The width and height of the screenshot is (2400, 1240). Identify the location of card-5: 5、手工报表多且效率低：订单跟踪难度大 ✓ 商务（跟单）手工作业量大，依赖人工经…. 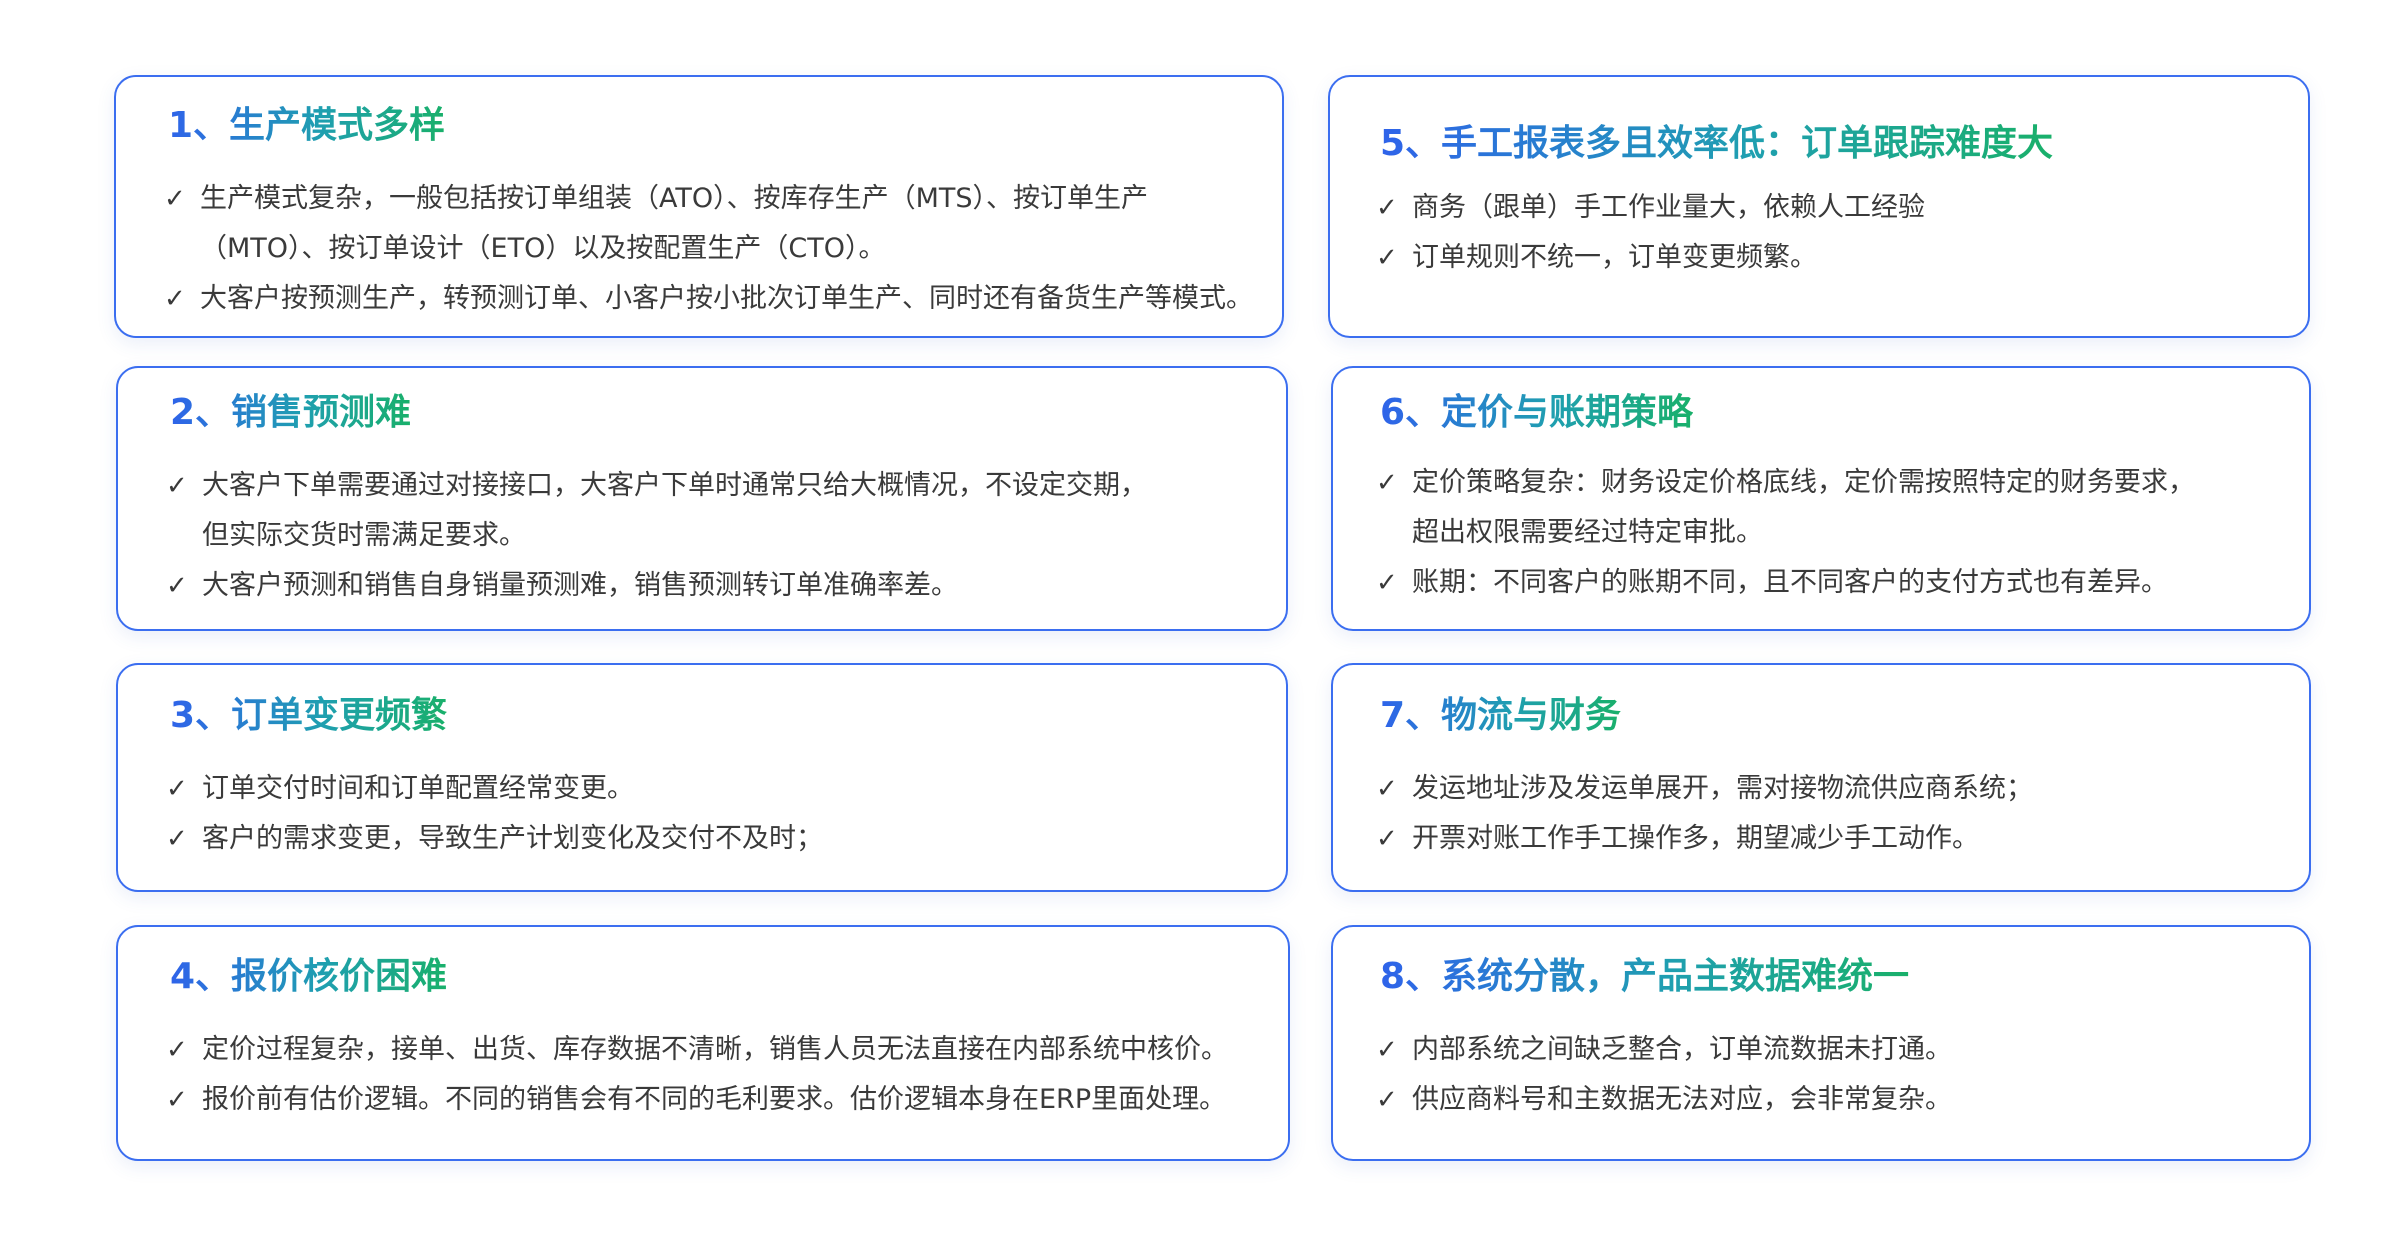
(1819, 206).